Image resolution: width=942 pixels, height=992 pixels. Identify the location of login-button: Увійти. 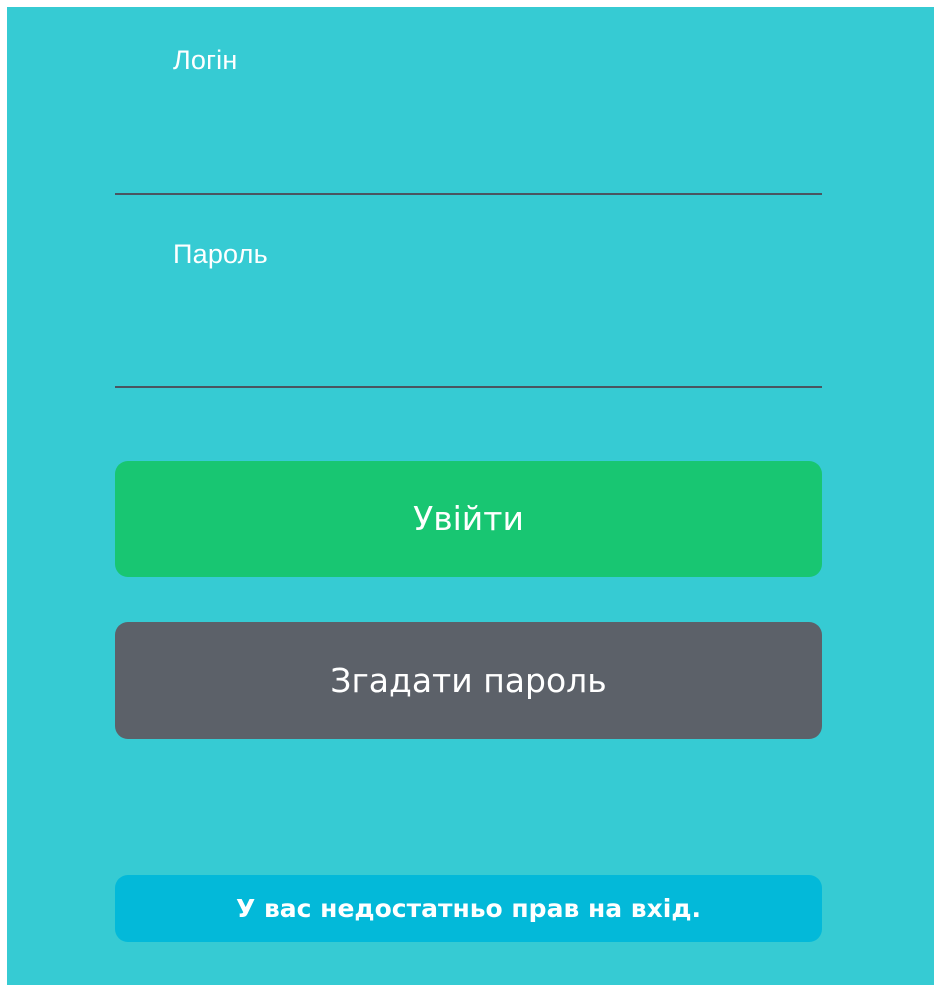
(468, 519).